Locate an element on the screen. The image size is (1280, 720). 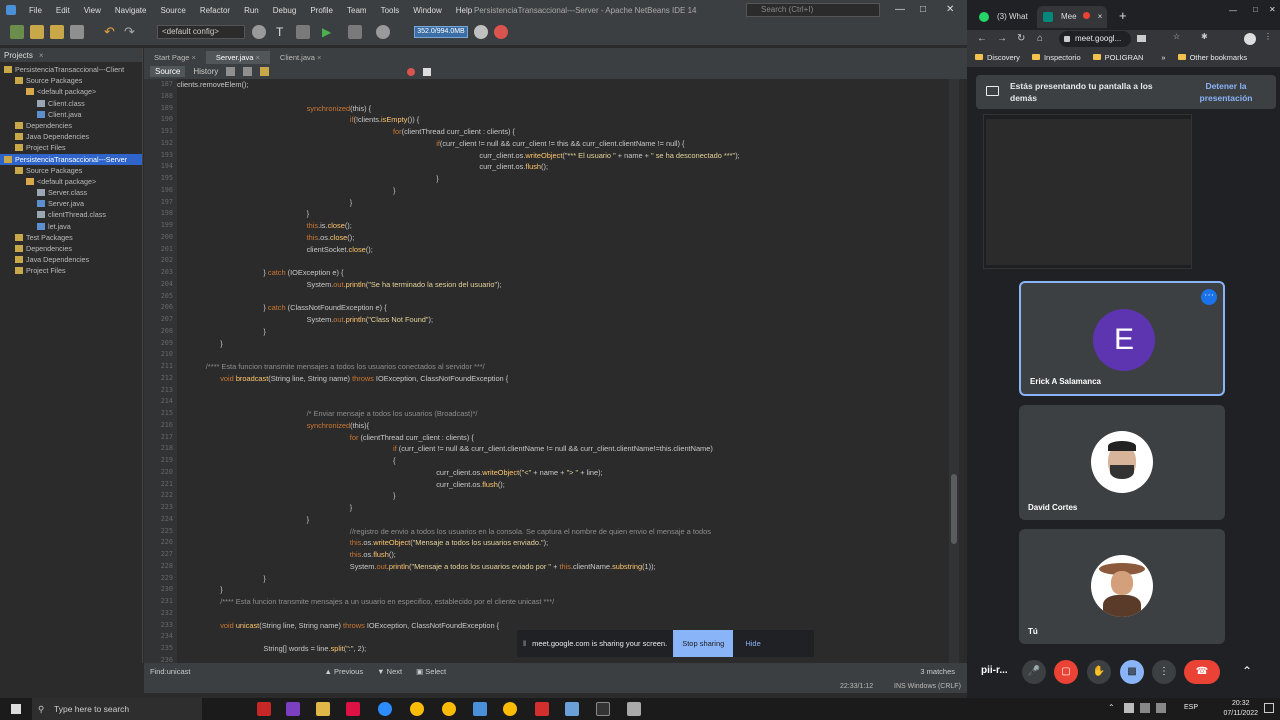
more-bookmarks-icon: » is located at coordinates (1163, 57).